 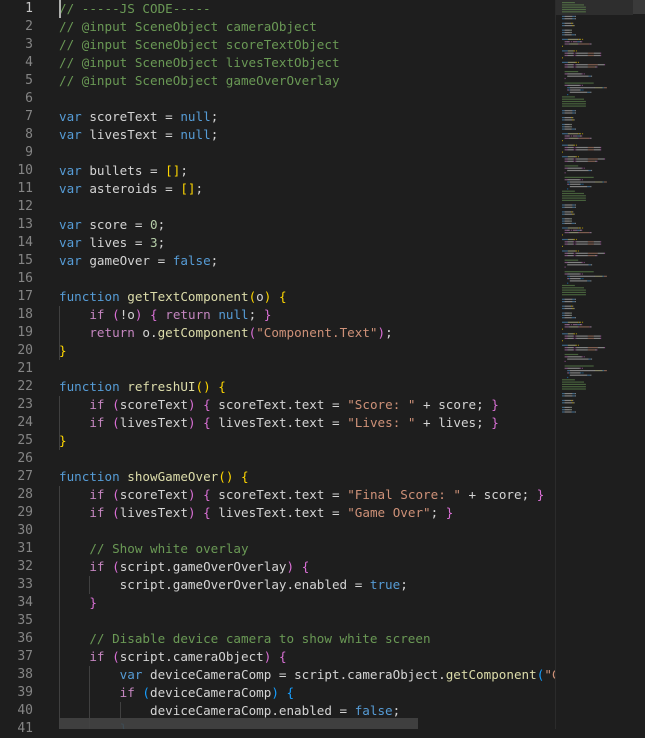 What do you see at coordinates (154, 477) in the screenshot?
I see `code-line: function showGameOver() {` at bounding box center [154, 477].